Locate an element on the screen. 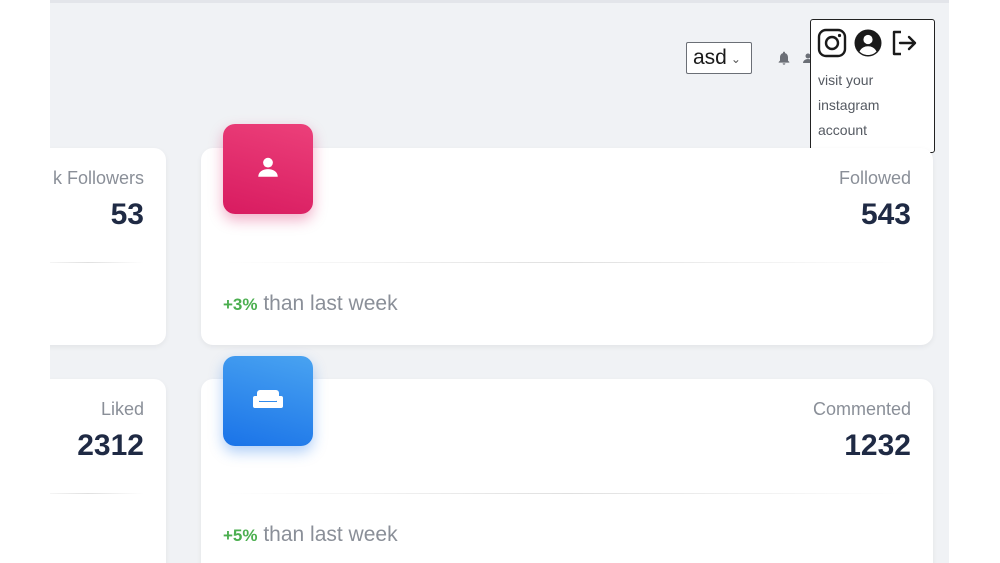 The image size is (1000, 563). account-select: asd ⌄ is located at coordinates (719, 58).